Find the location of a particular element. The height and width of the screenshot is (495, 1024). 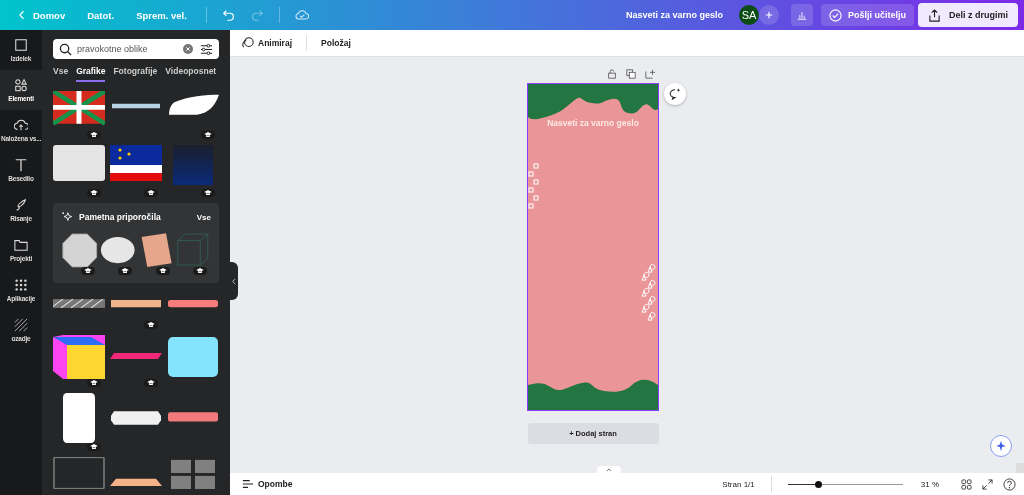

scrollbar is located at coordinates (1020, 468).